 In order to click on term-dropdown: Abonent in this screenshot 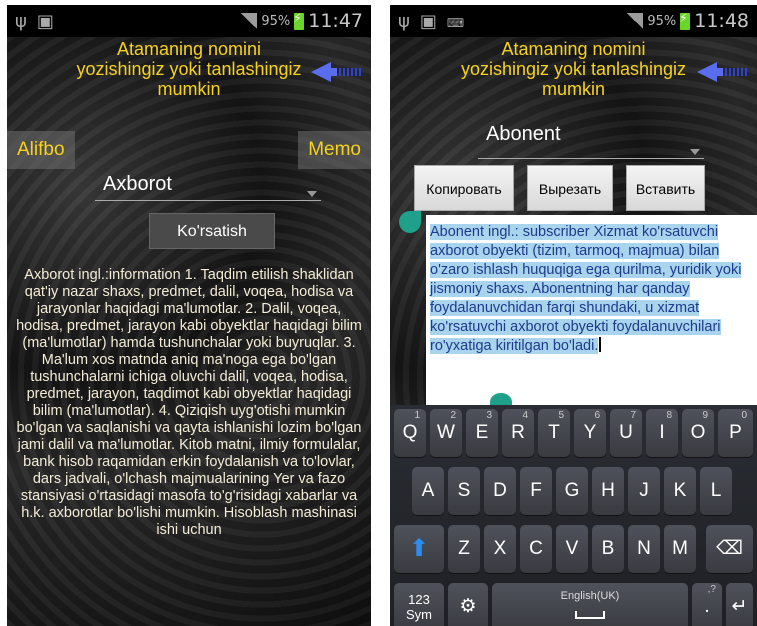, I will do `click(591, 141)`.